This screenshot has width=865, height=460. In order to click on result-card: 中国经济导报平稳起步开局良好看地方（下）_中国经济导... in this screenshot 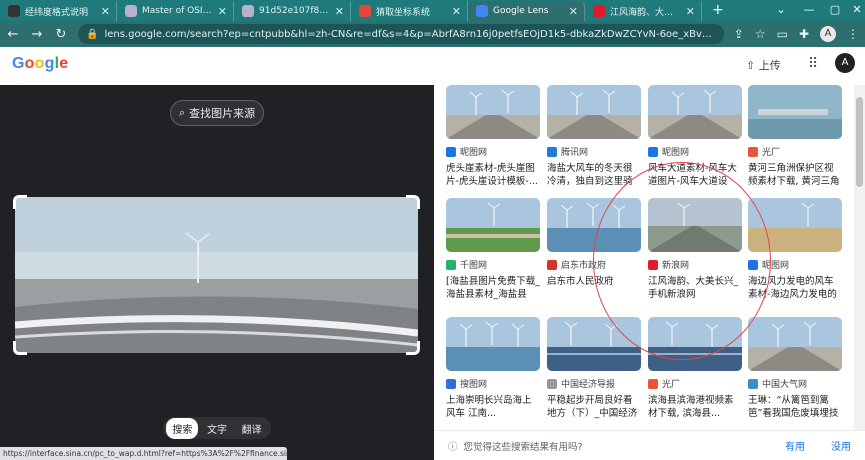, I will do `click(594, 368)`.